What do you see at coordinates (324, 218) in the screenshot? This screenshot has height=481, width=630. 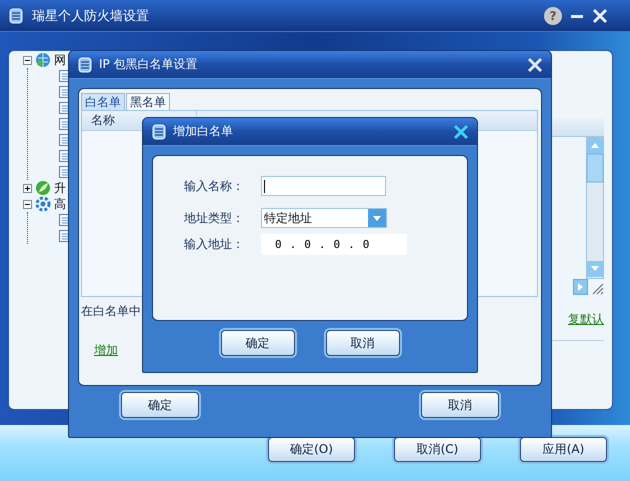 I see `dropdown: 特定地址` at bounding box center [324, 218].